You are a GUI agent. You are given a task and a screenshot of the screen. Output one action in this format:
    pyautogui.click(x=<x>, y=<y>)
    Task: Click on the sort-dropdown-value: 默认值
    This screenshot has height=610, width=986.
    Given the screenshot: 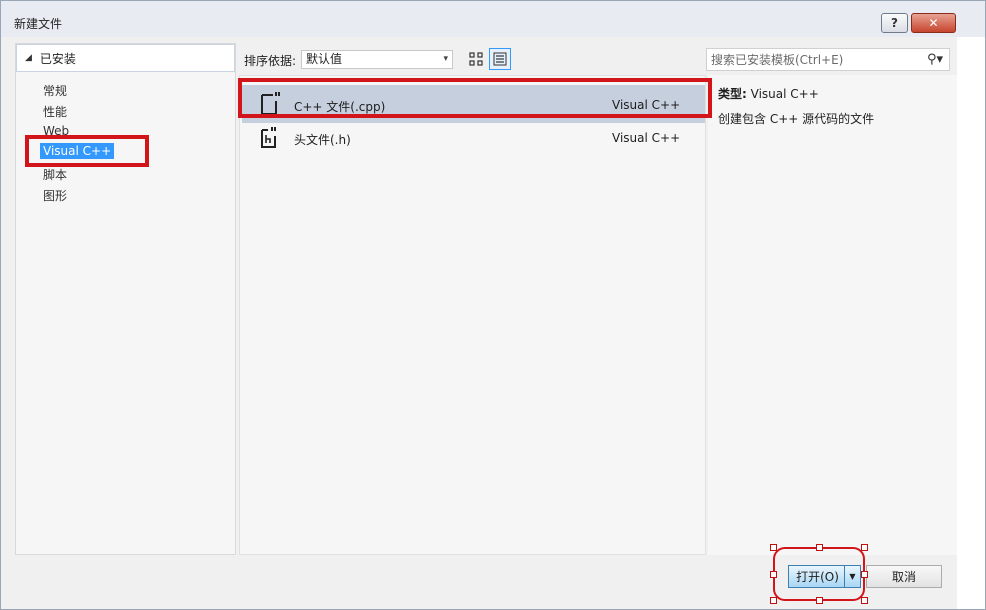 What is the action you would take?
    pyautogui.click(x=324, y=59)
    